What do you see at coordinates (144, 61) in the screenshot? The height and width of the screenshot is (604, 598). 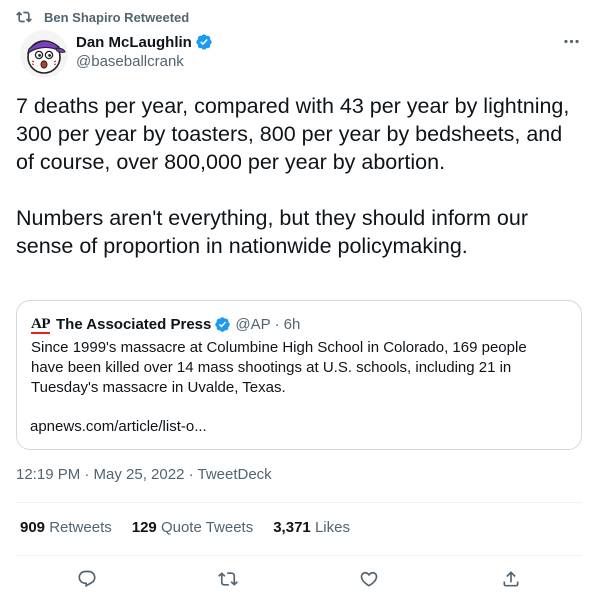 I see `author-handle: @baseballcrank` at bounding box center [144, 61].